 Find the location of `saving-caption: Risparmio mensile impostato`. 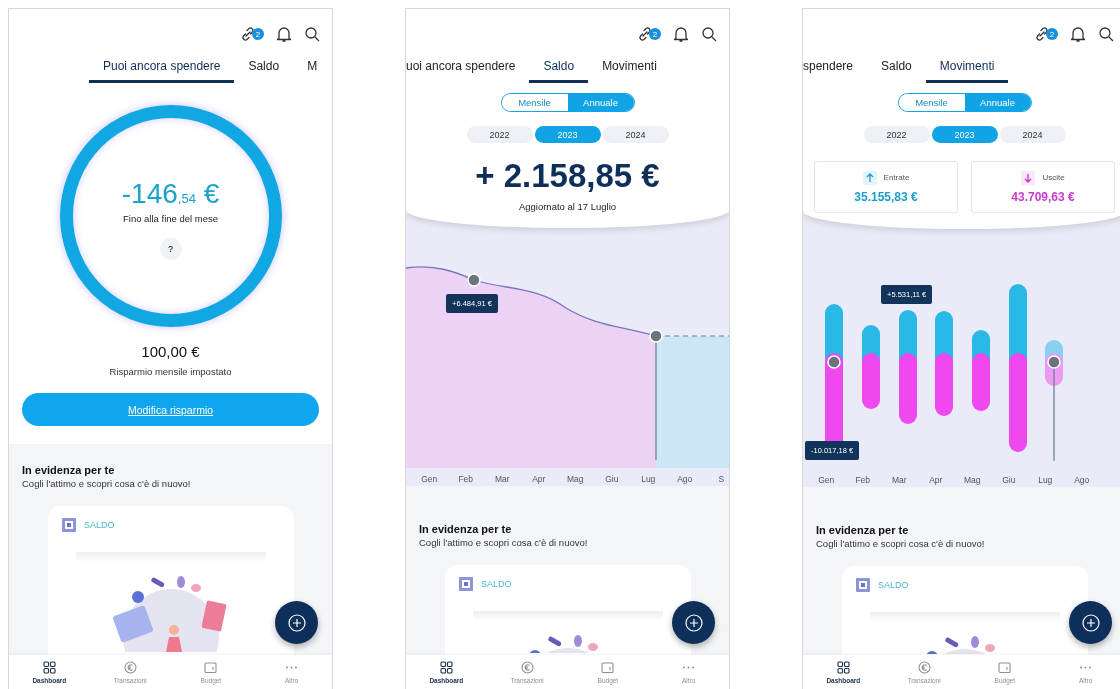

saving-caption: Risparmio mensile impostato is located at coordinates (170, 371).